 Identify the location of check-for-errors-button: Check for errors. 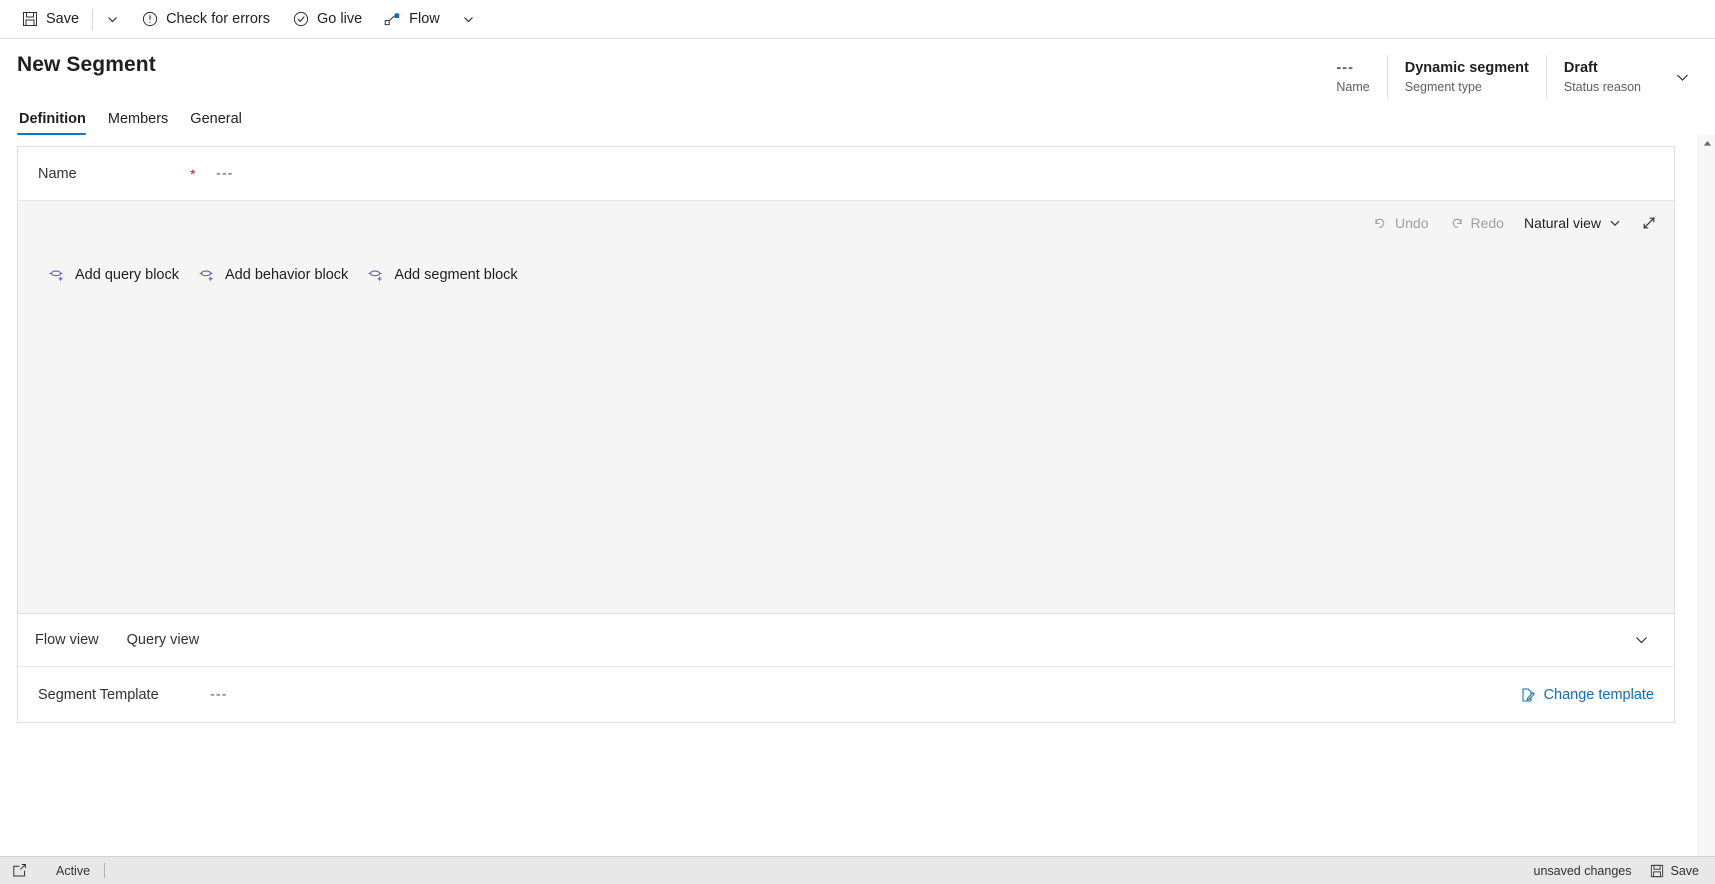
(205, 19).